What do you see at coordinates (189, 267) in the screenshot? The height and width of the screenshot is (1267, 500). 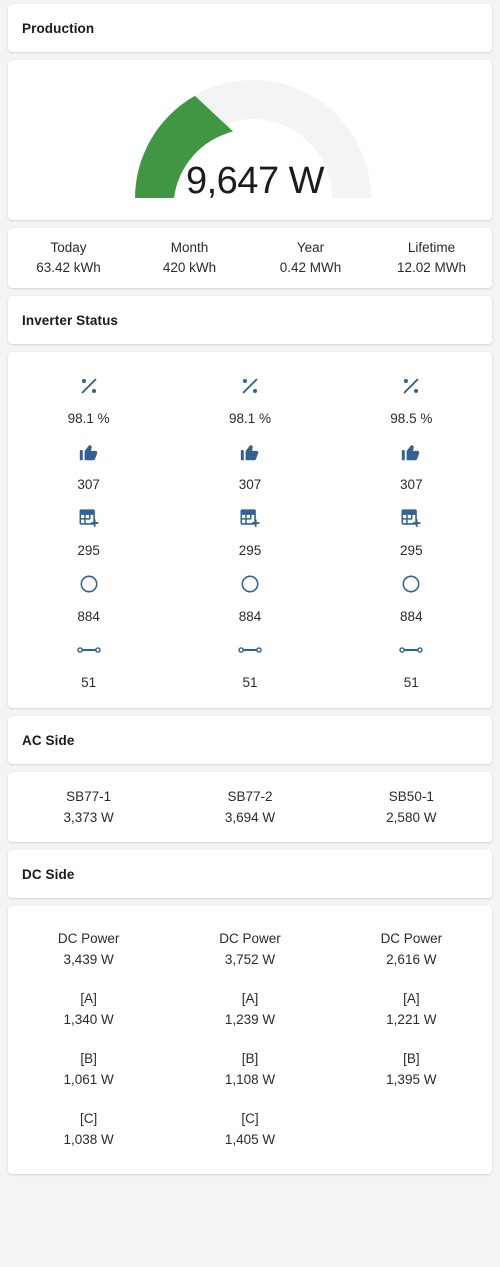 I see `stat-value: 420 kWh` at bounding box center [189, 267].